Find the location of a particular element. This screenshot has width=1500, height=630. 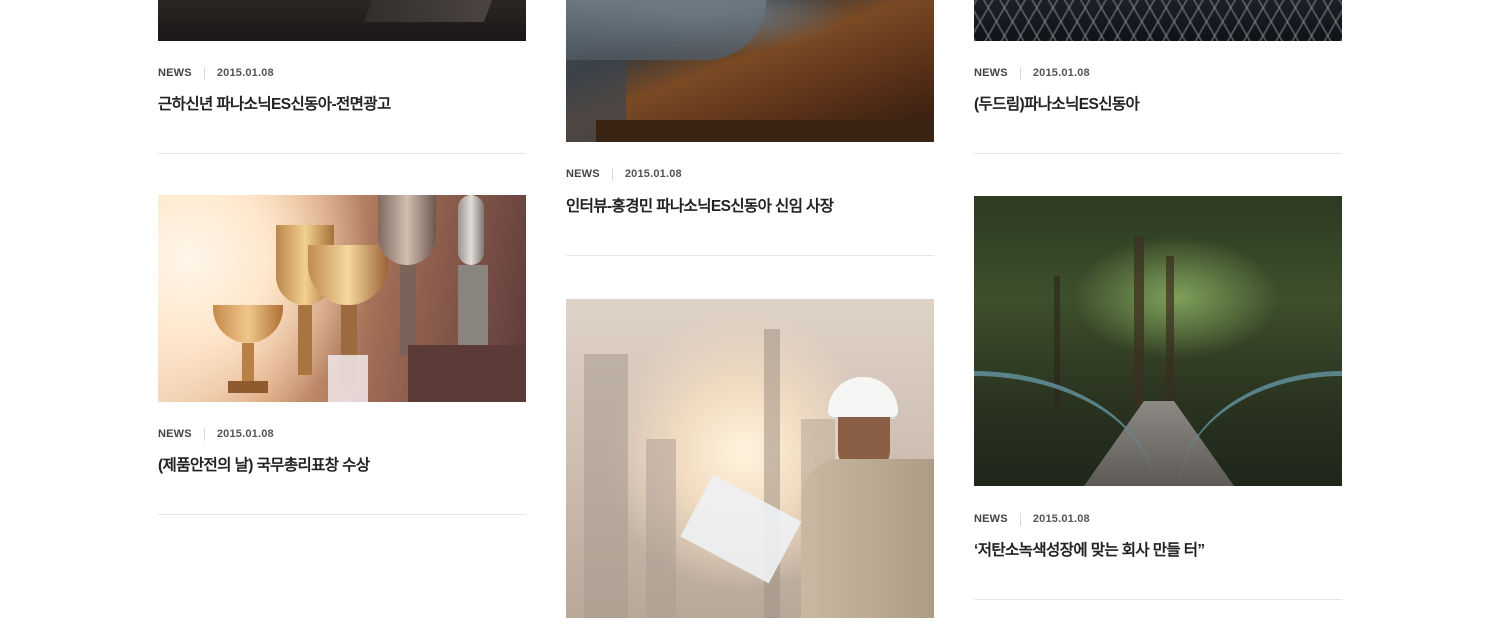

engineer-photo is located at coordinates (750, 458).